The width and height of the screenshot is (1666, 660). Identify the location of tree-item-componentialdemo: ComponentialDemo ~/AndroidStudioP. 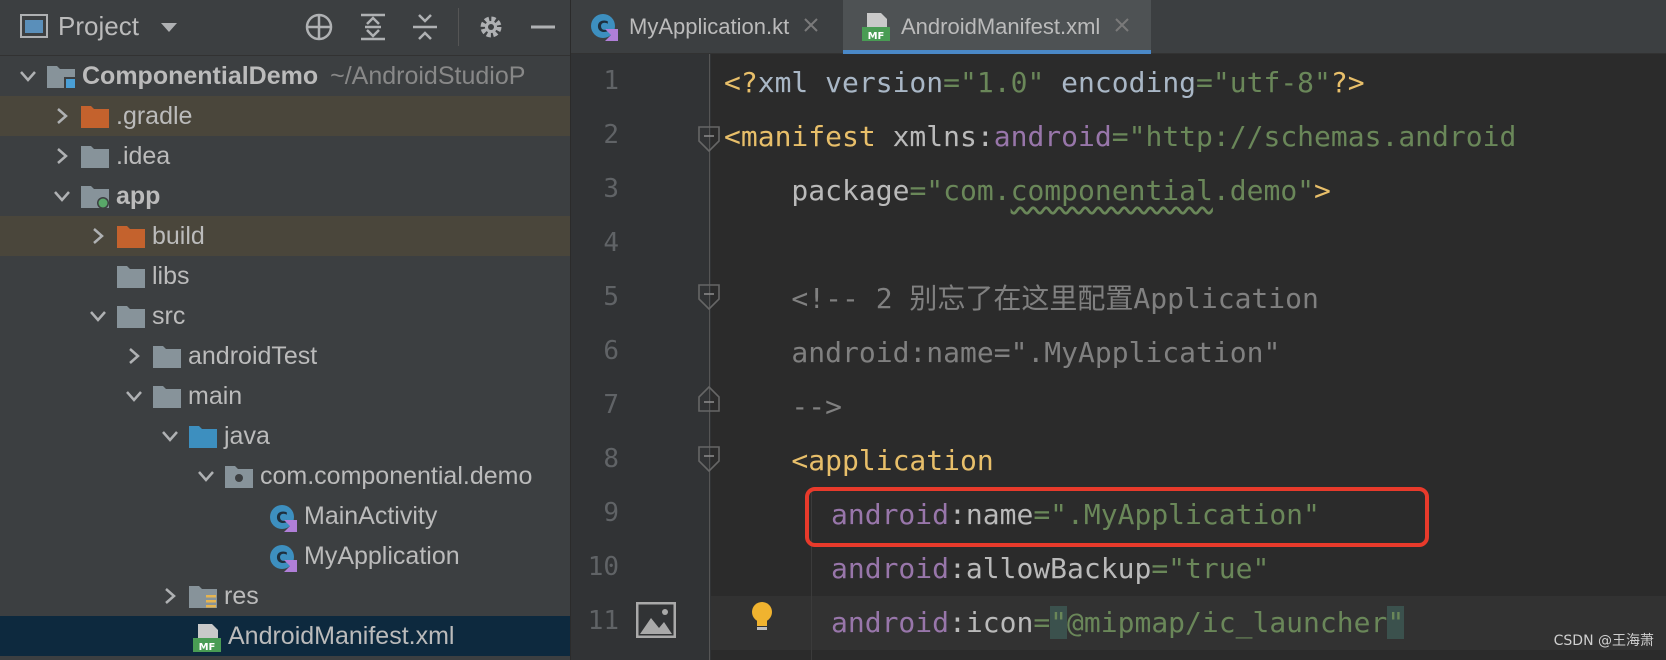
(285, 76).